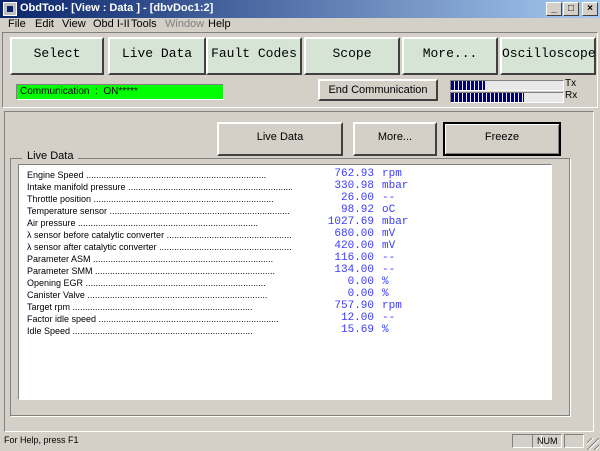 The image size is (600, 451). What do you see at coordinates (159, 271) in the screenshot?
I see `param-label: Parameter SMM` at bounding box center [159, 271].